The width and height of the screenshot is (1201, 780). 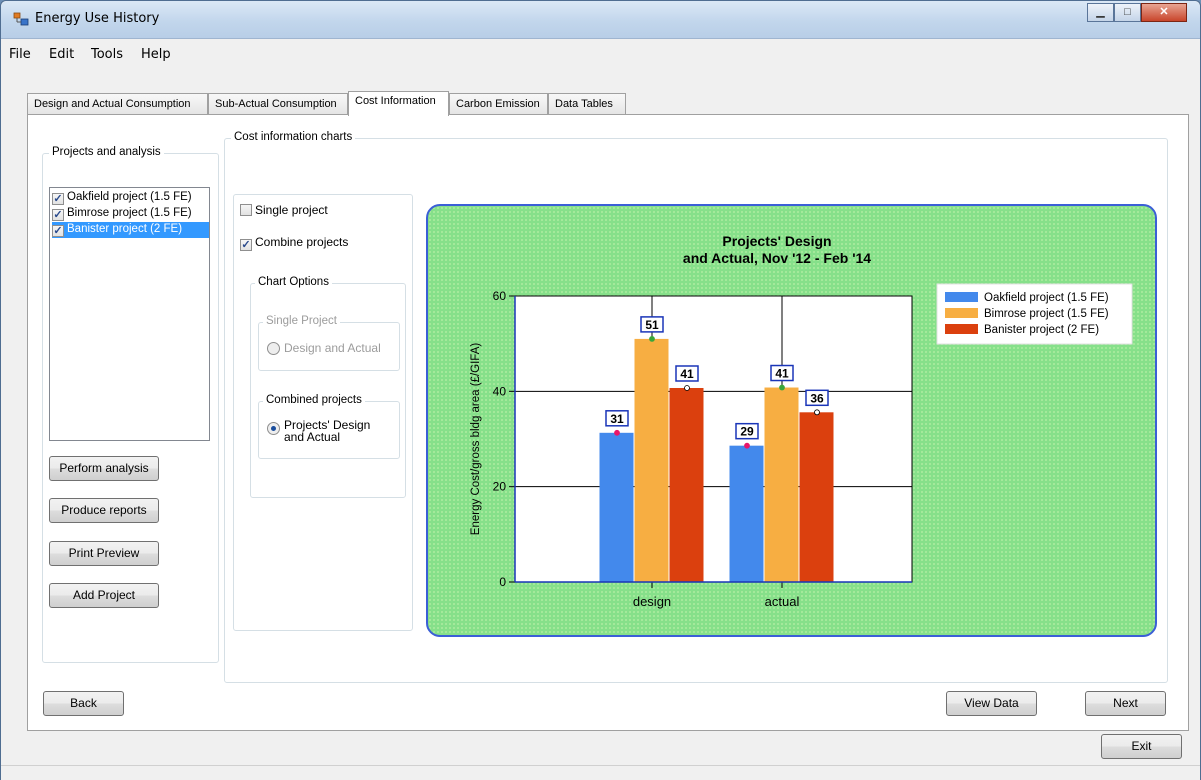 I want to click on list-item-label: Oakfield project (1.5 FE), so click(x=129, y=197).